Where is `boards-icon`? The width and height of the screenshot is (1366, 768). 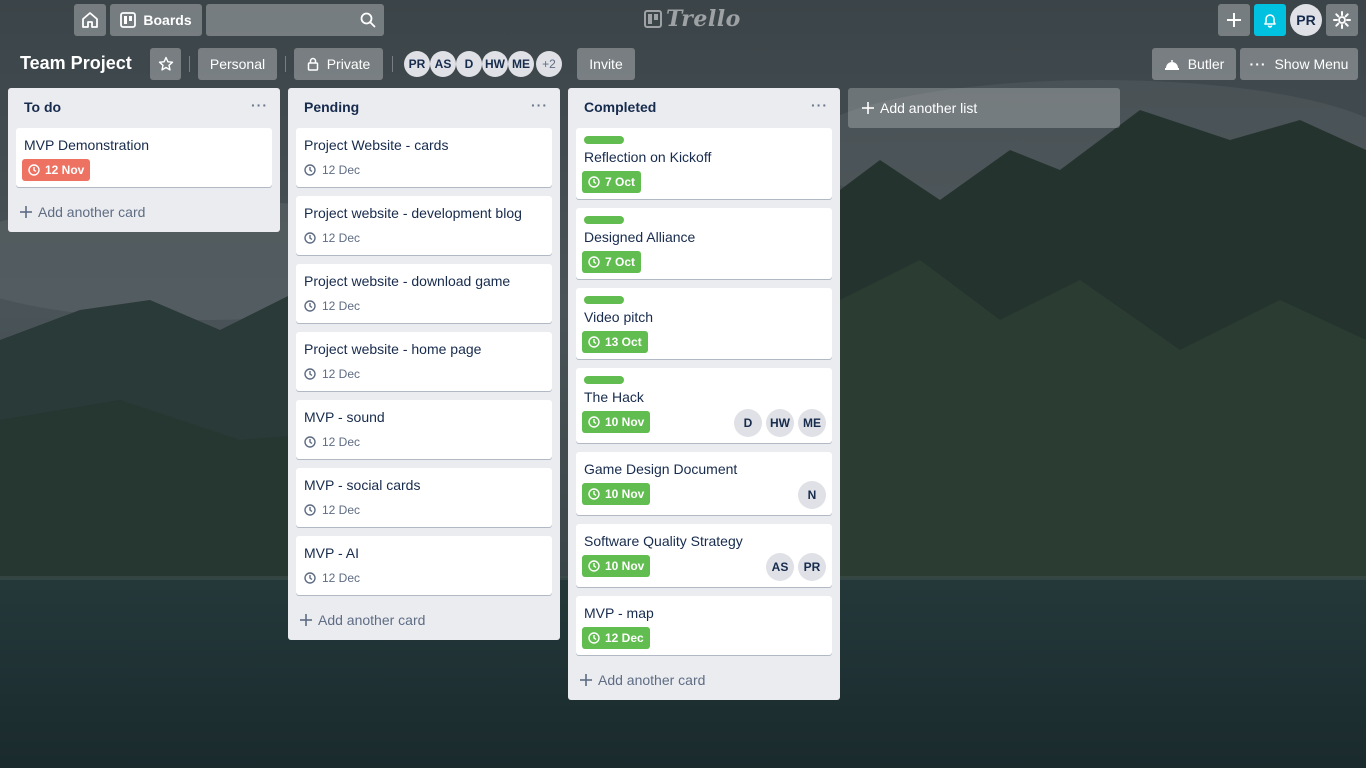 boards-icon is located at coordinates (128, 20).